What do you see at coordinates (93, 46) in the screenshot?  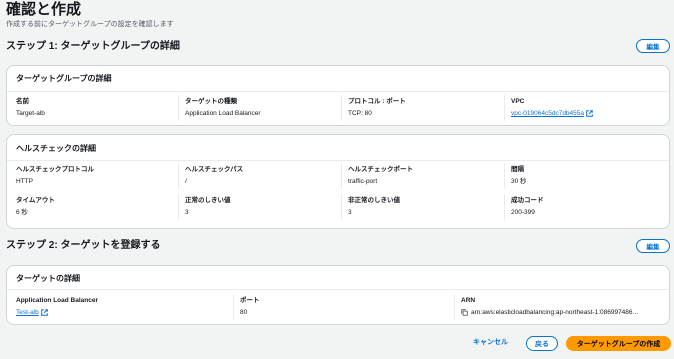 I see `step1-heading: ステップ 1: ターゲットグループの詳細` at bounding box center [93, 46].